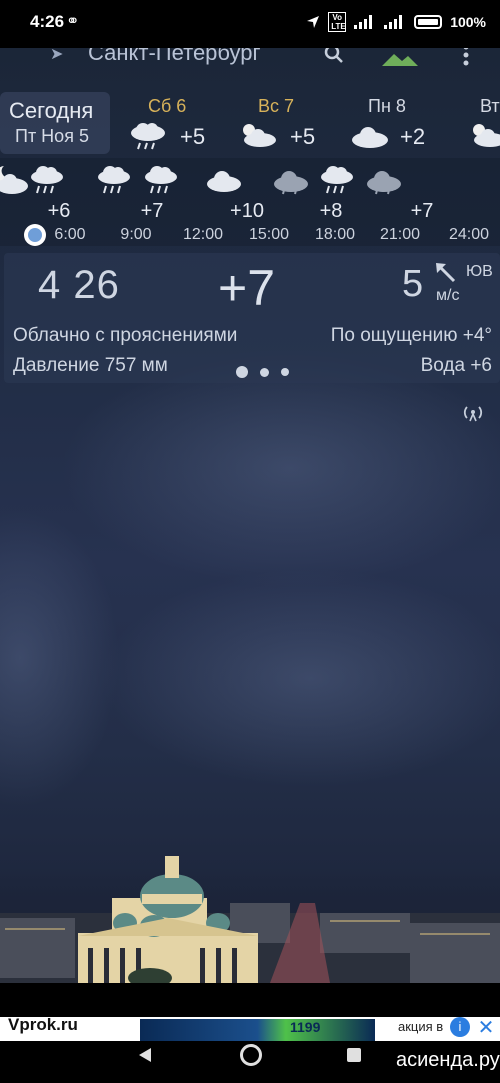 This screenshot has height=1083, width=500. What do you see at coordinates (250, 919) in the screenshot?
I see `city-background-image` at bounding box center [250, 919].